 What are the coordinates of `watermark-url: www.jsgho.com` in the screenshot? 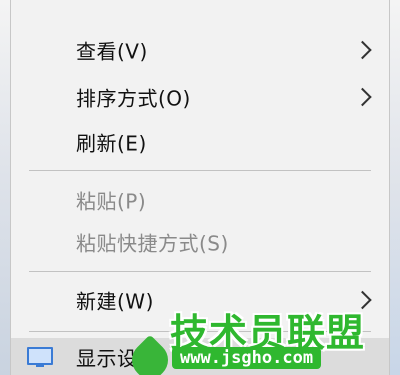 It's located at (247, 358).